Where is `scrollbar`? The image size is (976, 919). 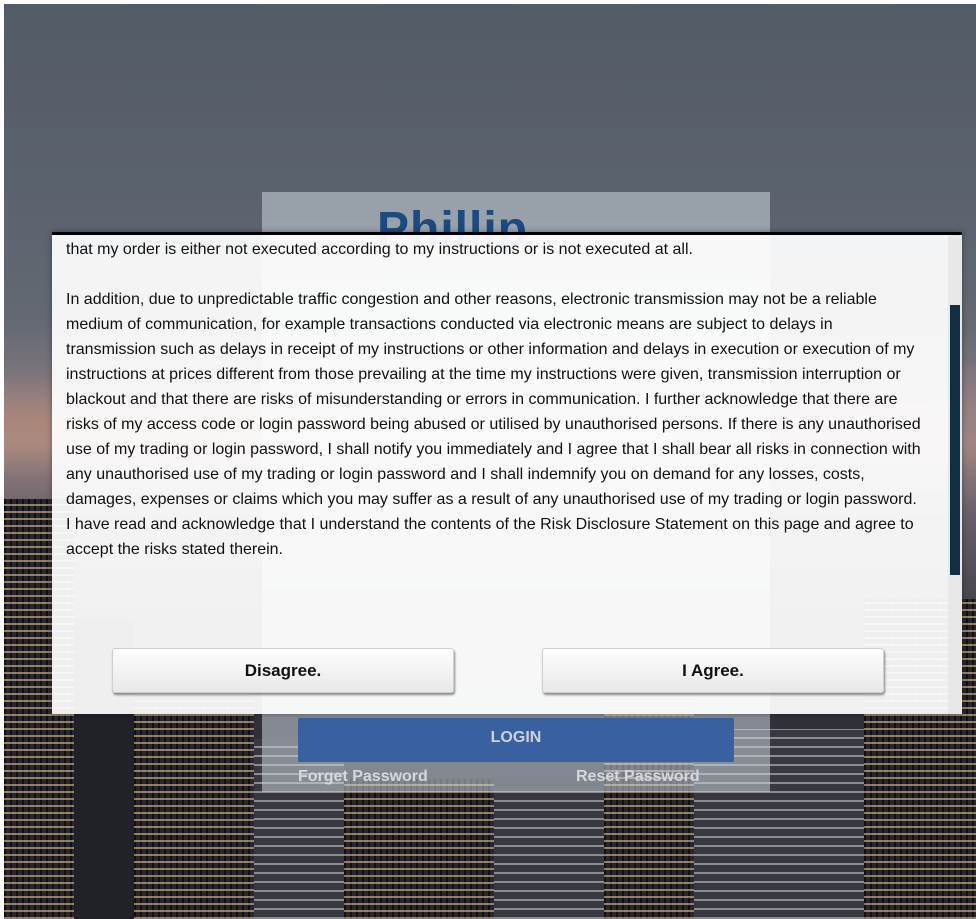
scrollbar is located at coordinates (955, 474).